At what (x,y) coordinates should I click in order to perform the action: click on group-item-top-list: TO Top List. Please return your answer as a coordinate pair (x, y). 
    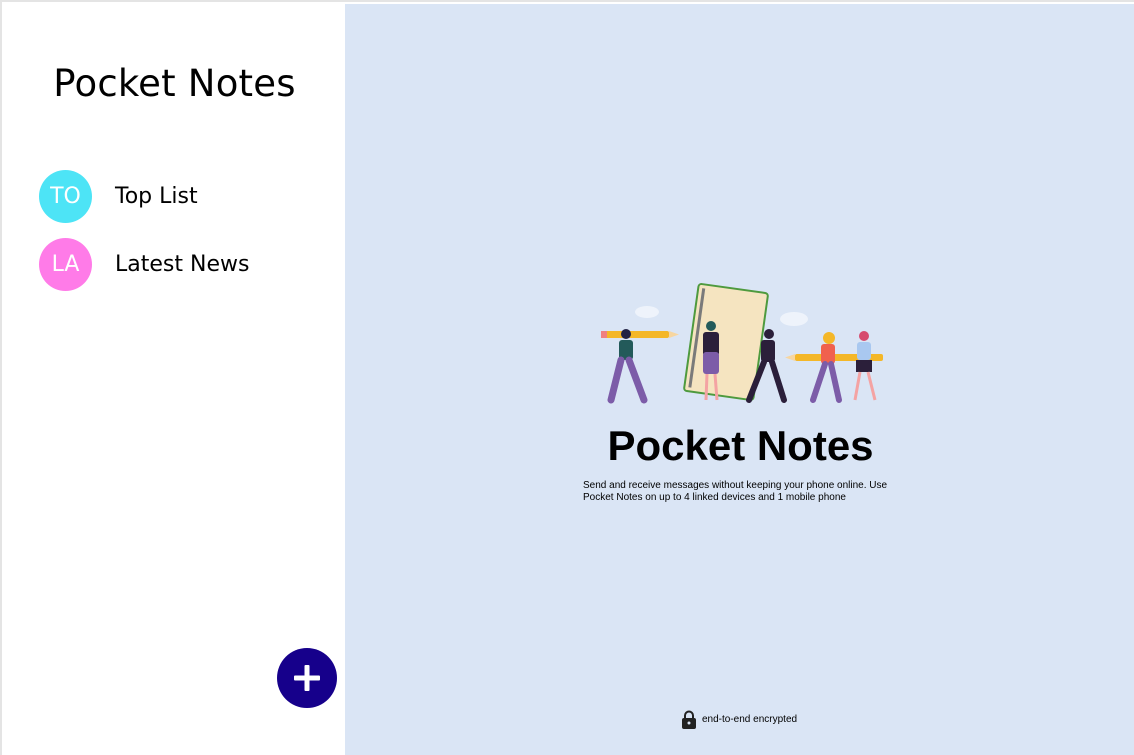
    Looking at the image, I should click on (174, 196).